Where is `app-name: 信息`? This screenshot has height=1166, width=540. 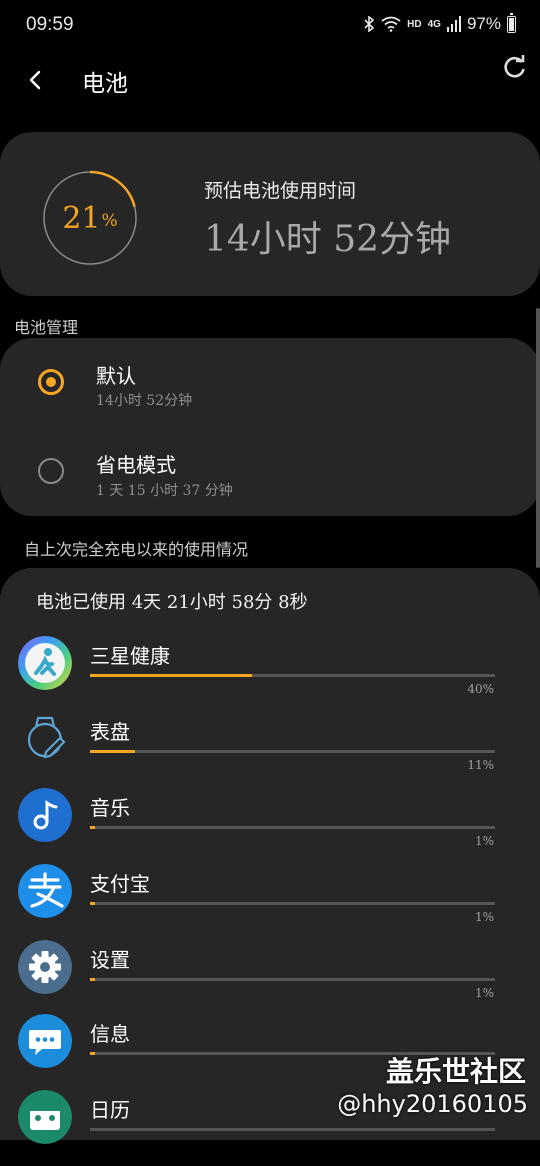
app-name: 信息 is located at coordinates (110, 1034).